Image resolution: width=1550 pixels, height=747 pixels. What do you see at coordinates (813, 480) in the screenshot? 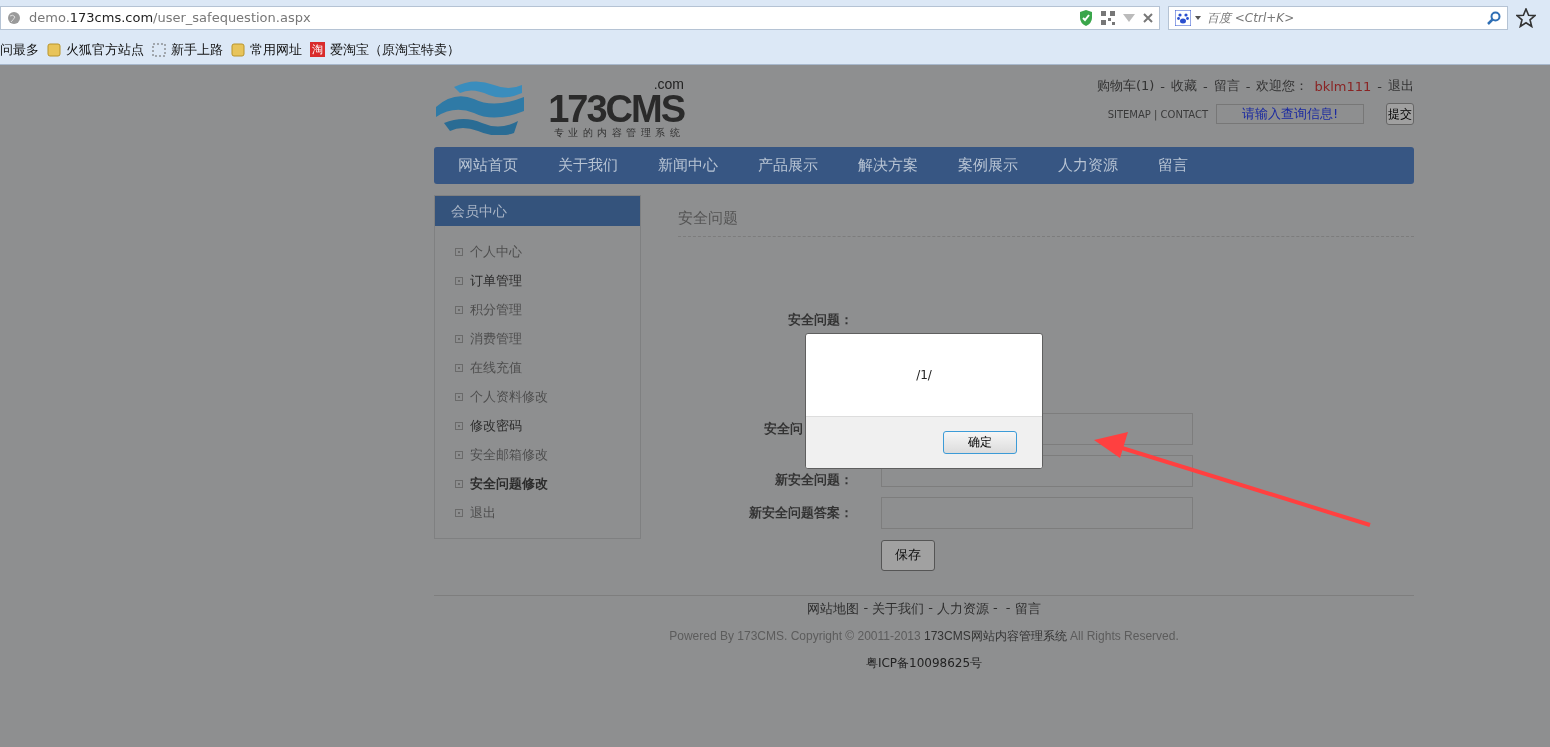
I see `form-label: 新安全问题：` at bounding box center [813, 480].